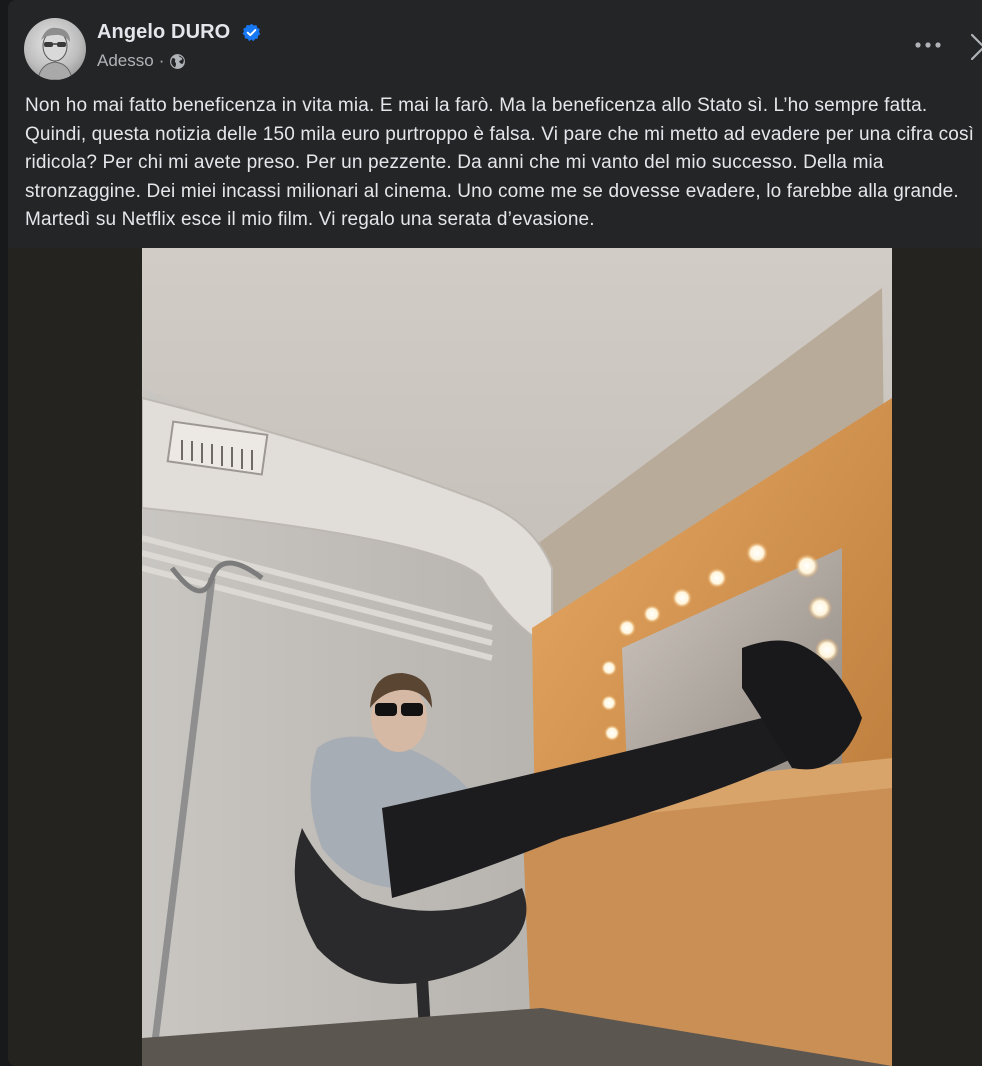 This screenshot has height=1066, width=982. Describe the element at coordinates (975, 47) in the screenshot. I see `close-icon` at that location.